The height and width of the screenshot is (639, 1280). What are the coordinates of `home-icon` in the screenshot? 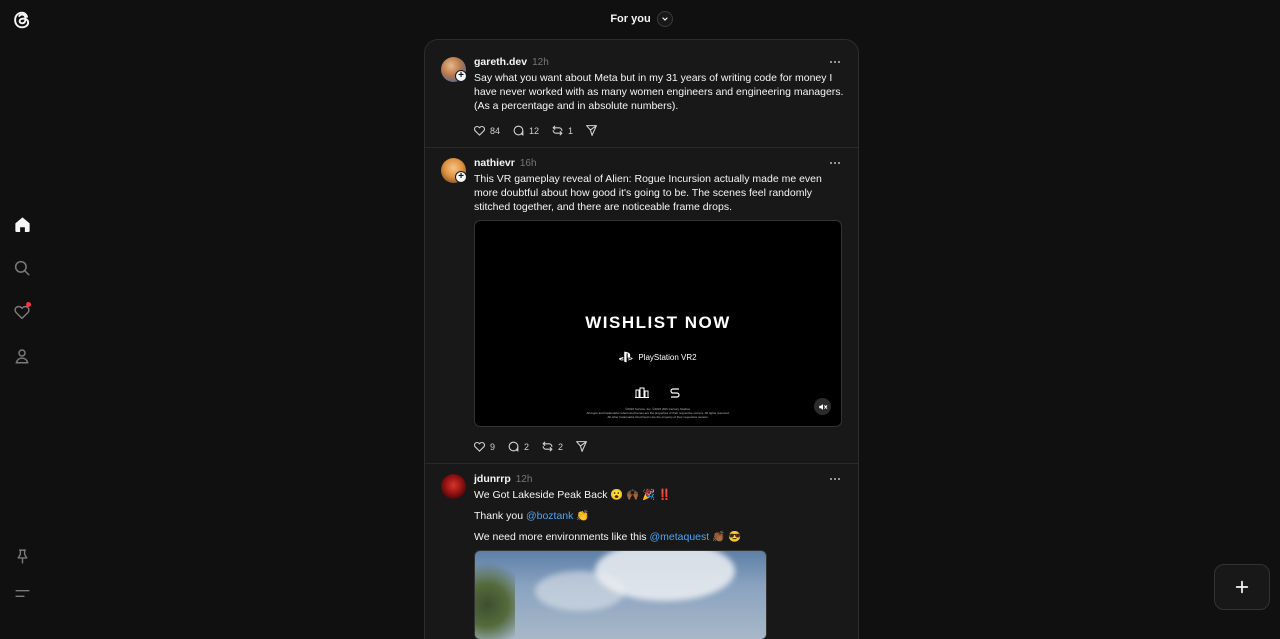 It's located at (22, 224).